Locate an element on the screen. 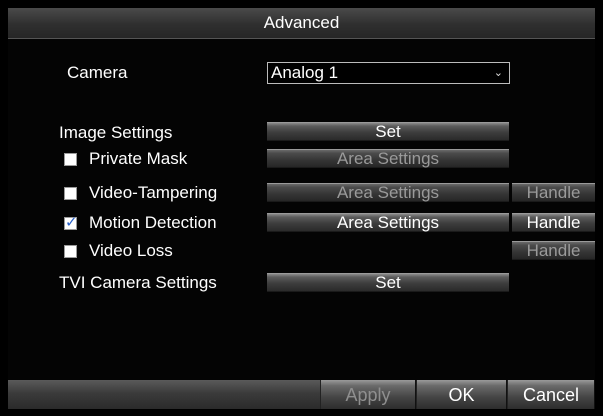 This screenshot has height=416, width=603. private-mask-area-settings-button: Area Settings is located at coordinates (388, 158).